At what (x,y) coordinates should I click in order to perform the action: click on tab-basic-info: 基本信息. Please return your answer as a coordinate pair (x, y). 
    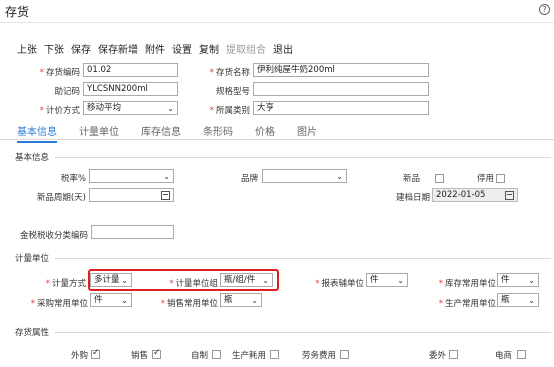
    Looking at the image, I should click on (37, 133).